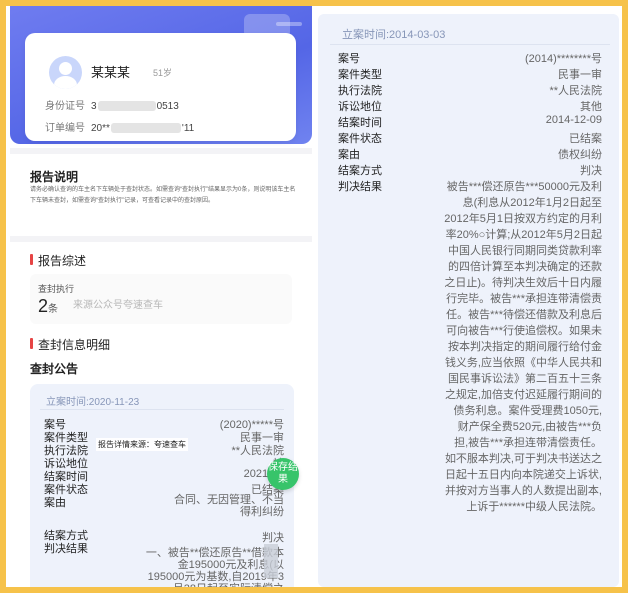 The height and width of the screenshot is (593, 628). I want to click on announce-title: 查封公告, so click(54, 369).